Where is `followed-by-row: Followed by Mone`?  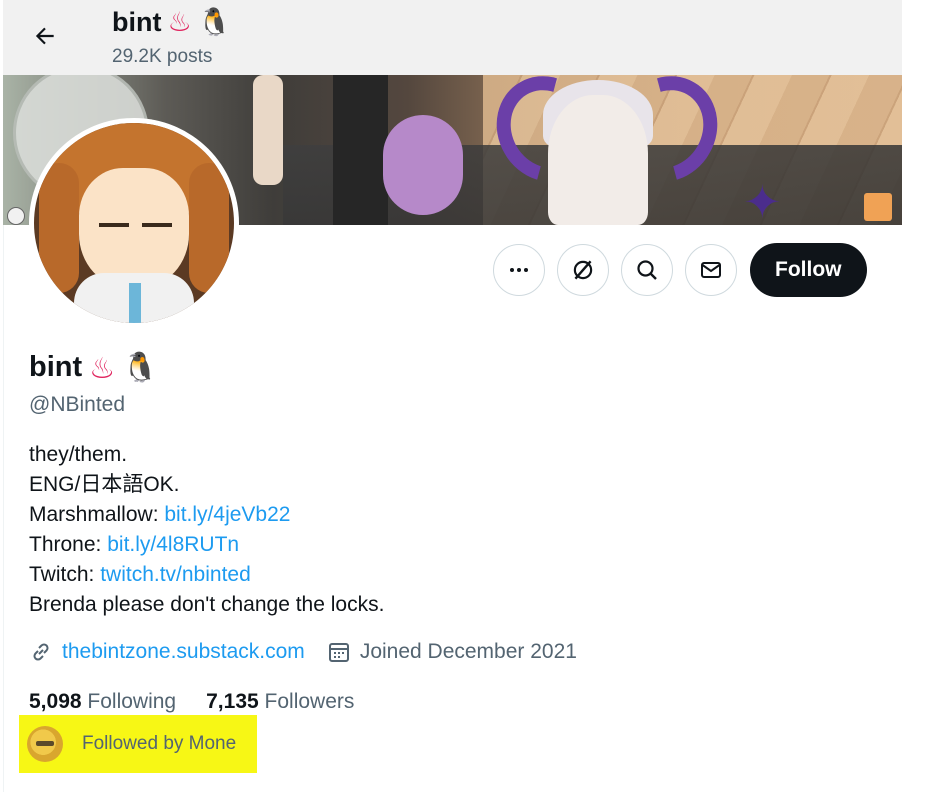 followed-by-row: Followed by Mone is located at coordinates (138, 744).